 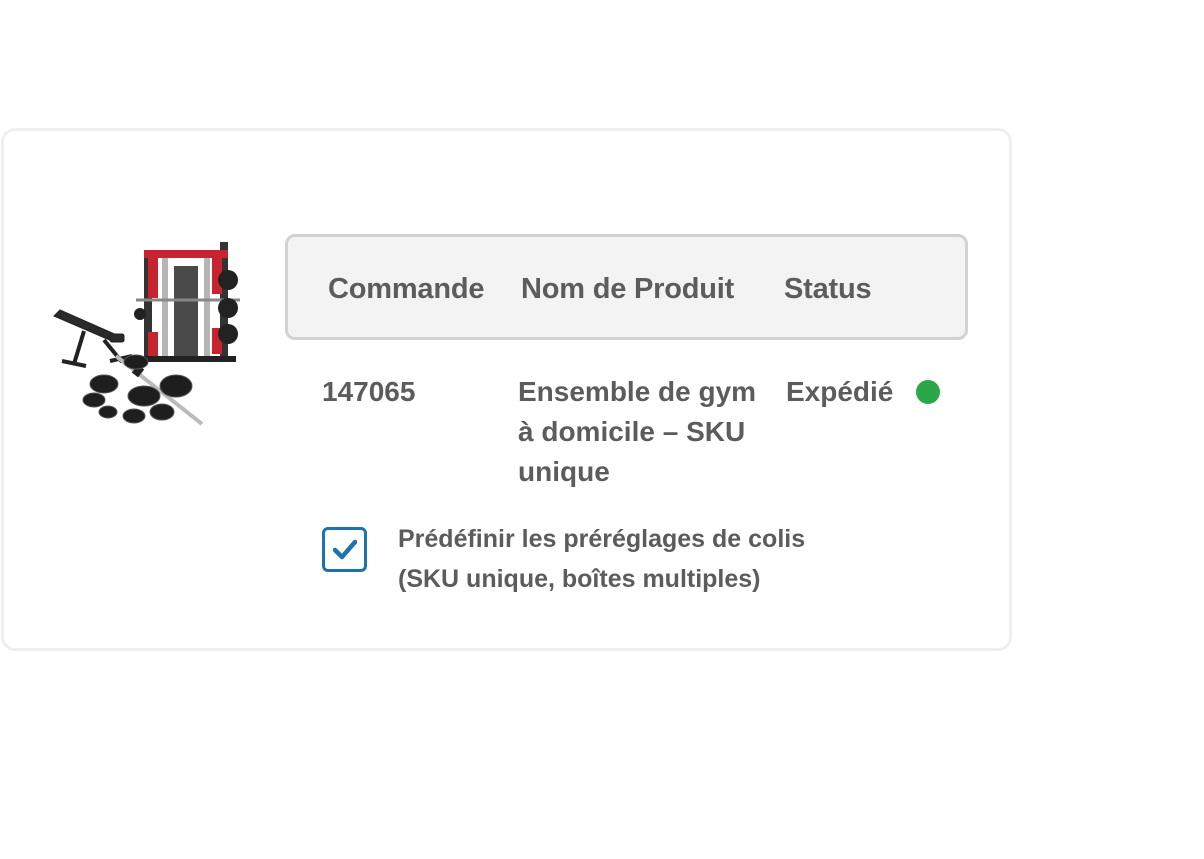 What do you see at coordinates (187, 302) in the screenshot?
I see `rack-graphic` at bounding box center [187, 302].